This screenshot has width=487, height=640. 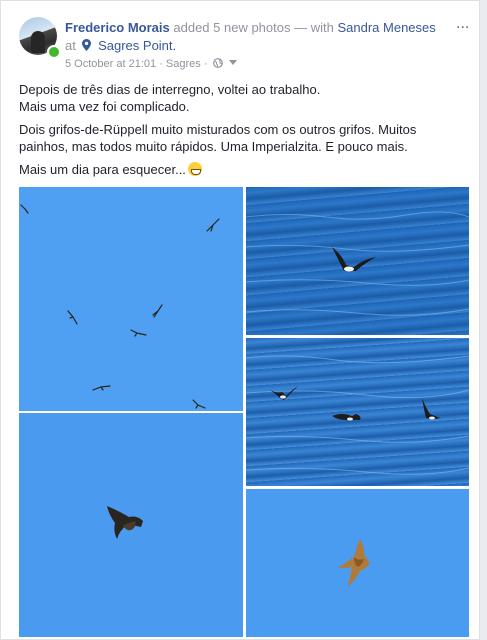 I want to click on globe-icon, so click(x=217, y=63).